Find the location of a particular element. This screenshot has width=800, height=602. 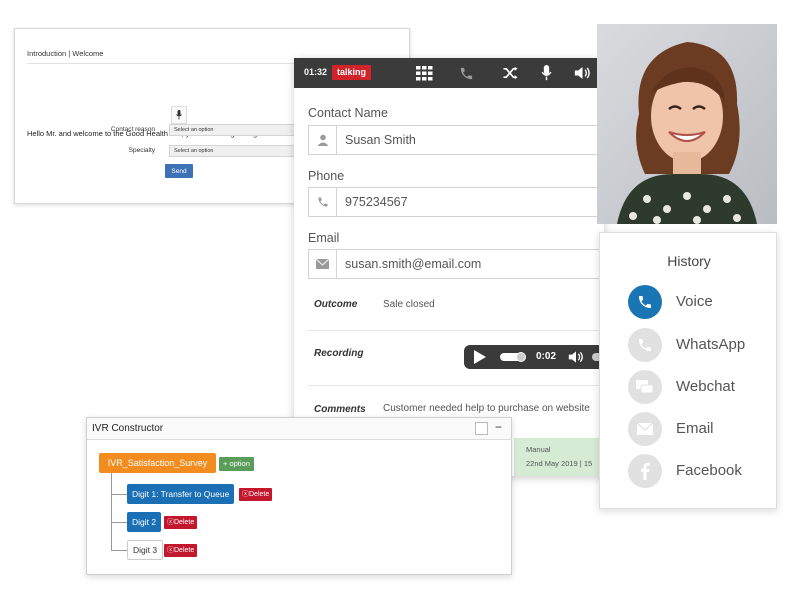

play-icon is located at coordinates (480, 357).